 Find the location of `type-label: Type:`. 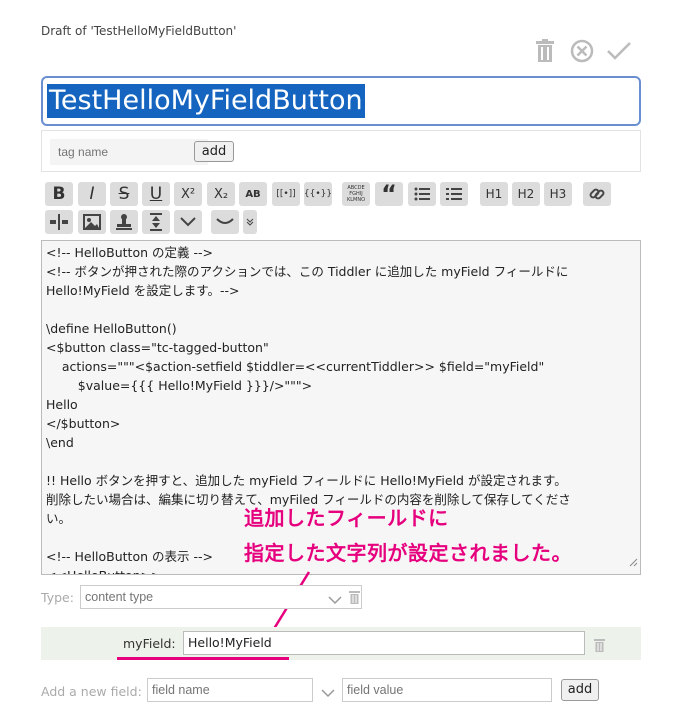

type-label: Type: is located at coordinates (57, 597).